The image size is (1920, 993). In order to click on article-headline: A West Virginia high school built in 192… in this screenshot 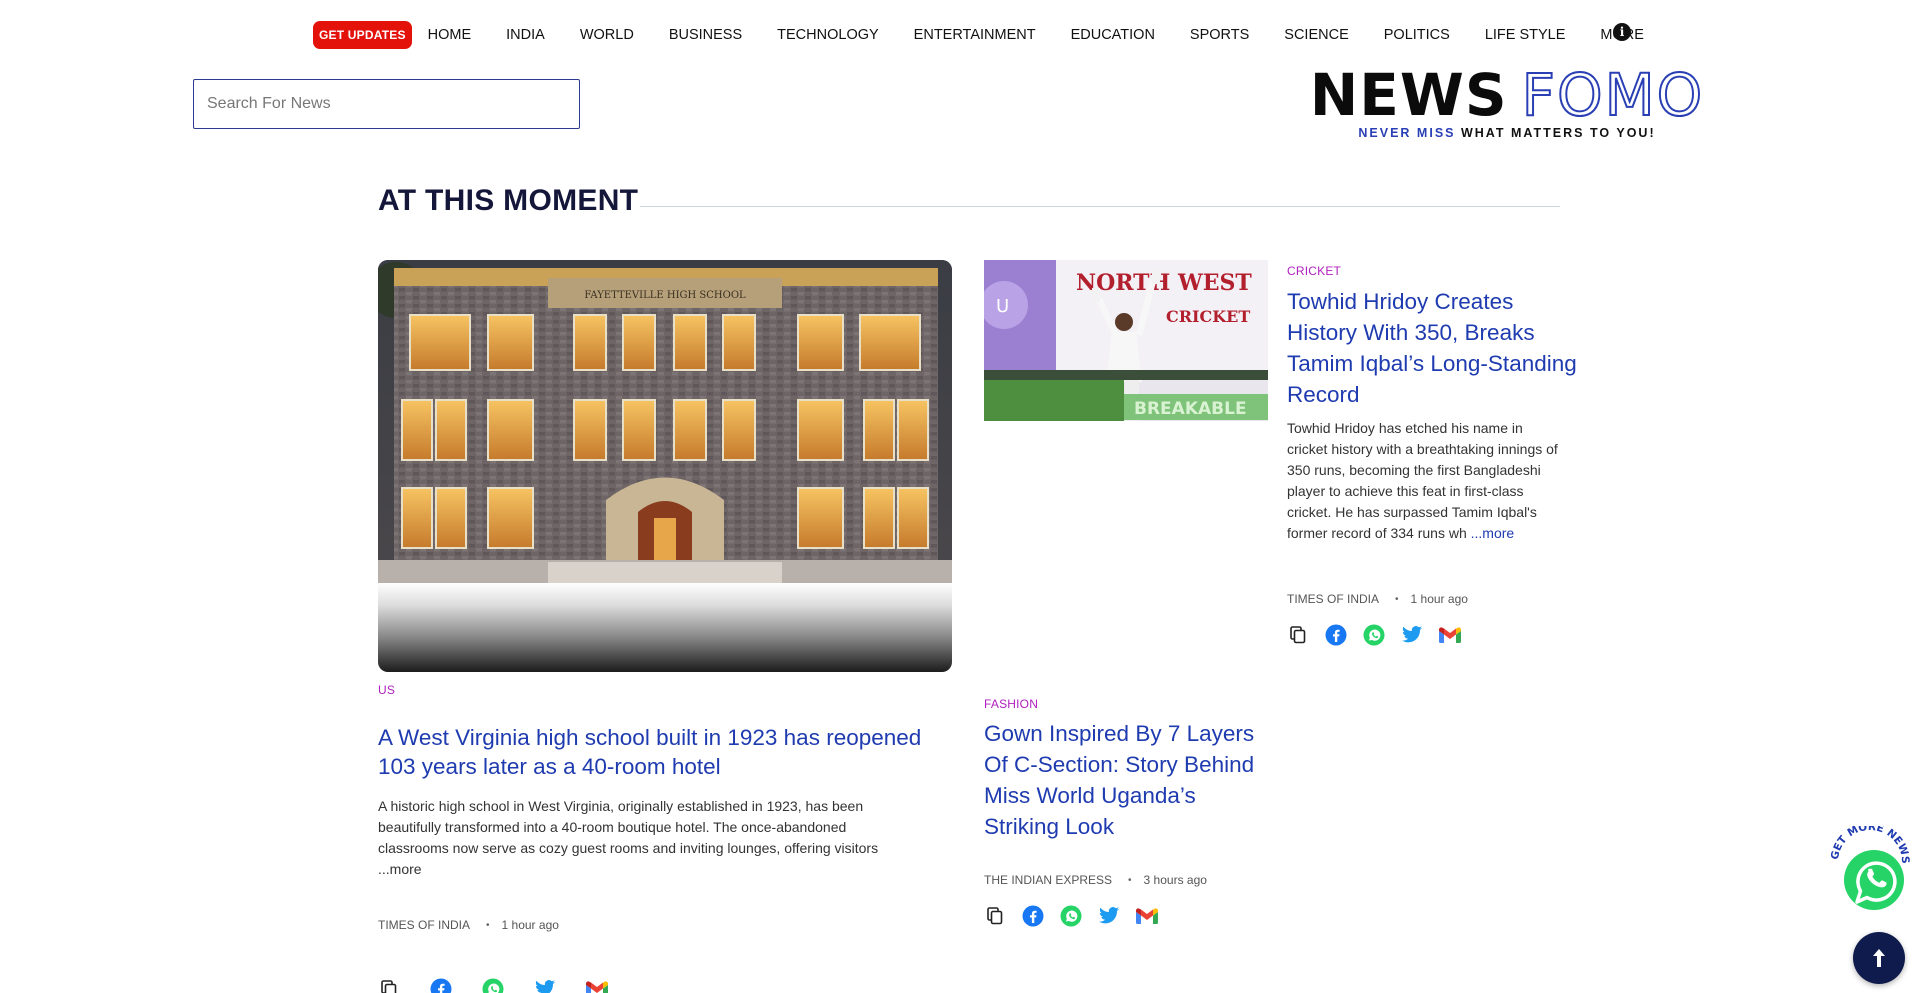, I will do `click(658, 752)`.